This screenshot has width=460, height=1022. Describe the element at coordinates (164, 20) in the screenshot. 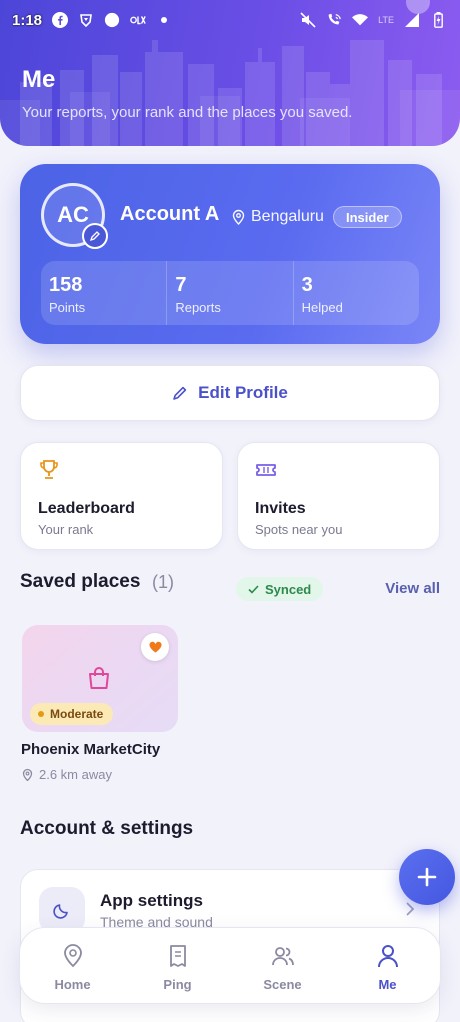

I see `notification-dot-icon` at that location.